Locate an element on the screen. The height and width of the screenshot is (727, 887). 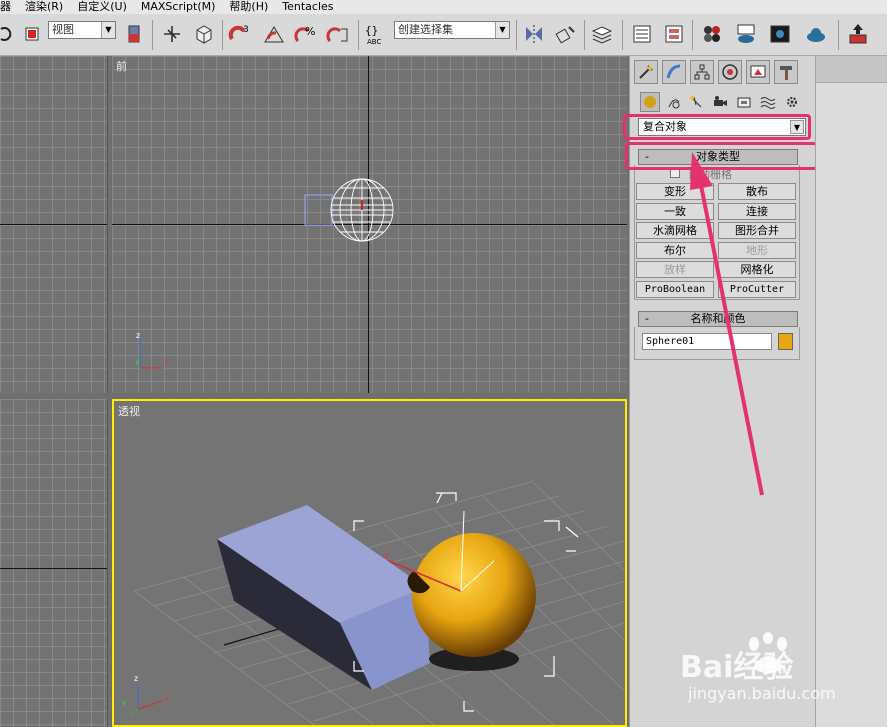
layer-manager-icon is located at coordinates (602, 34).